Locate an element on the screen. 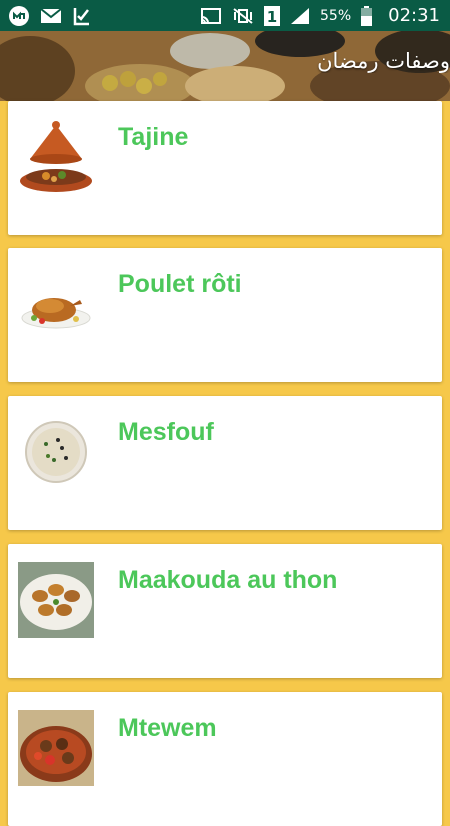 The image size is (450, 826). recipe-title: Mtewem is located at coordinates (167, 728).